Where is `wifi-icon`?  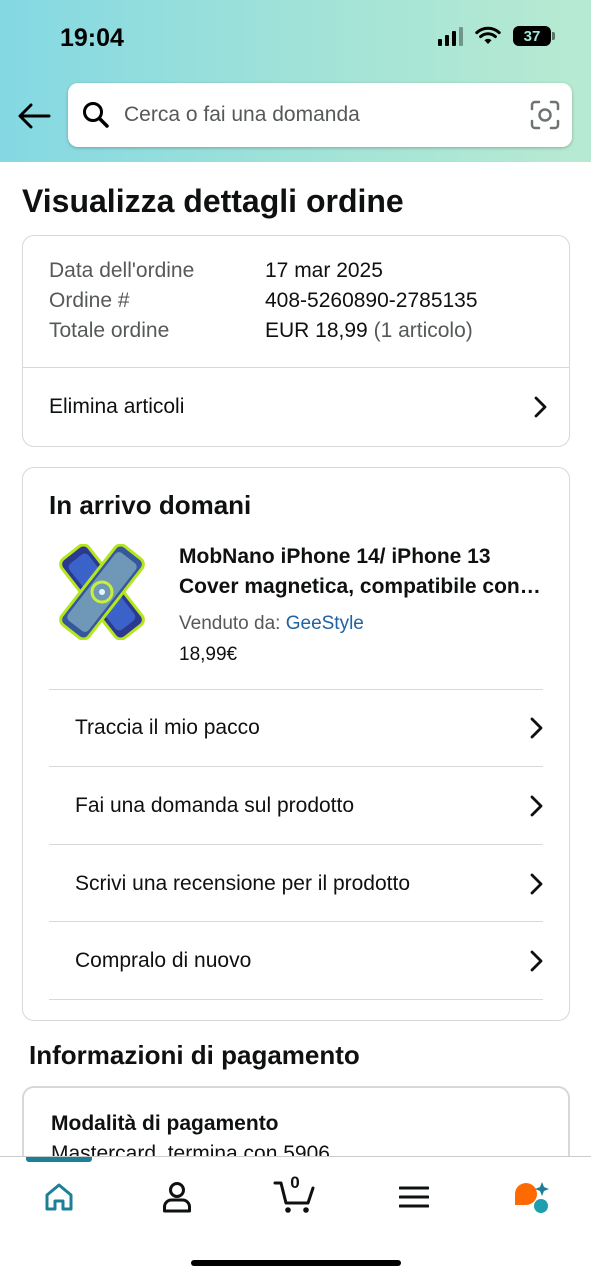 wifi-icon is located at coordinates (488, 35).